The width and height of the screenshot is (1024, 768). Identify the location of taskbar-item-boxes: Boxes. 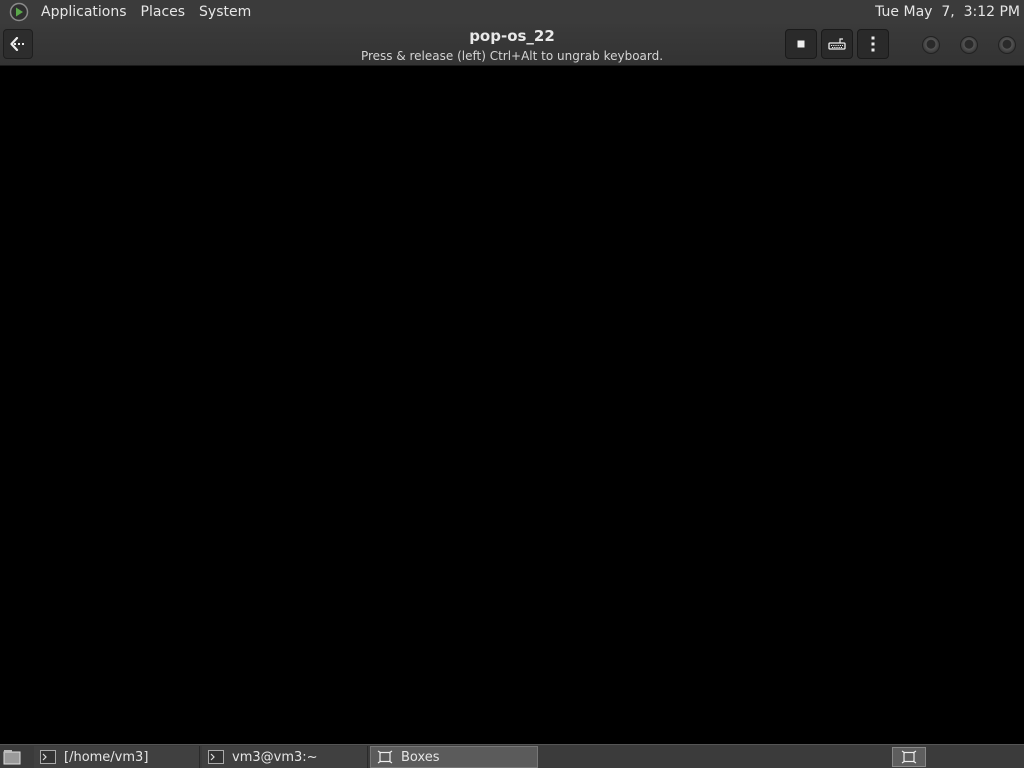
(454, 757).